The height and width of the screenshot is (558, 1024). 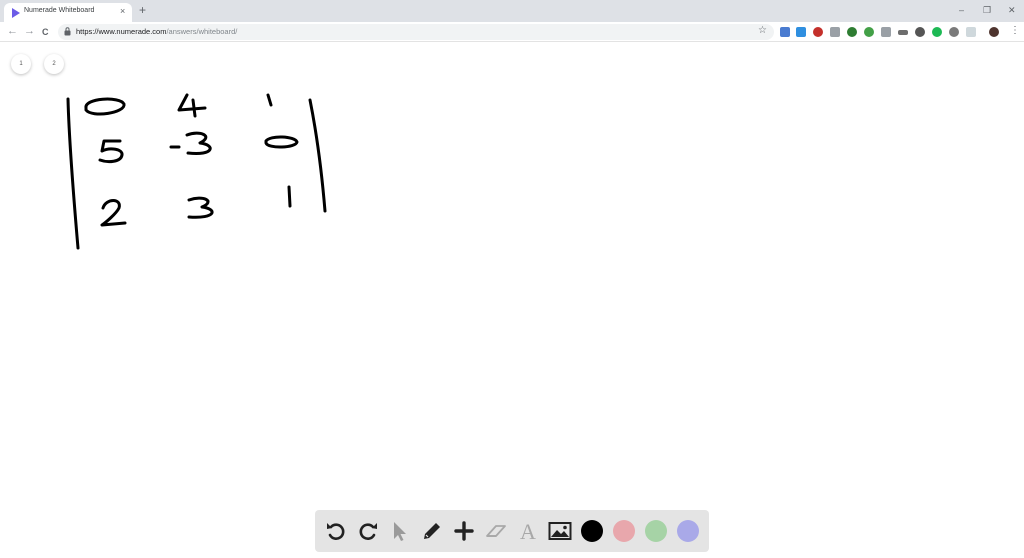 I want to click on window-restore-button: ❐, so click(x=987, y=10).